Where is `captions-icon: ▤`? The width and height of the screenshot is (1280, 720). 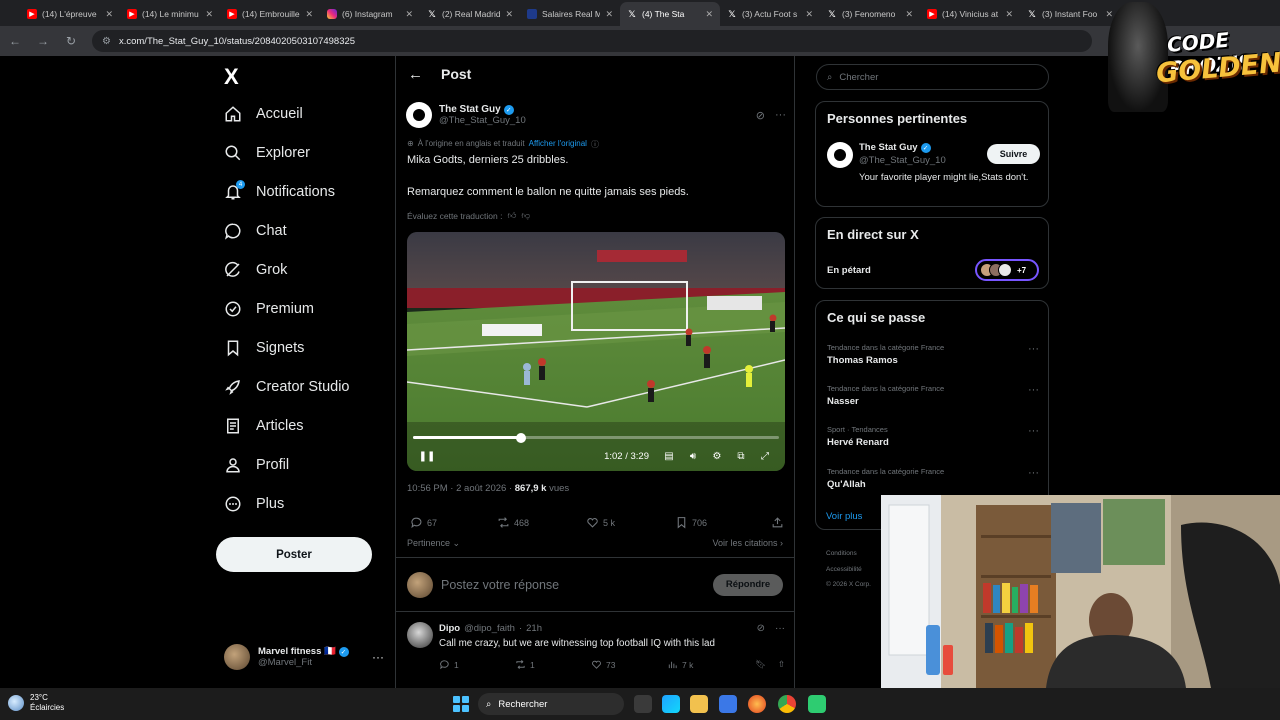
captions-icon: ▤ is located at coordinates (669, 456).